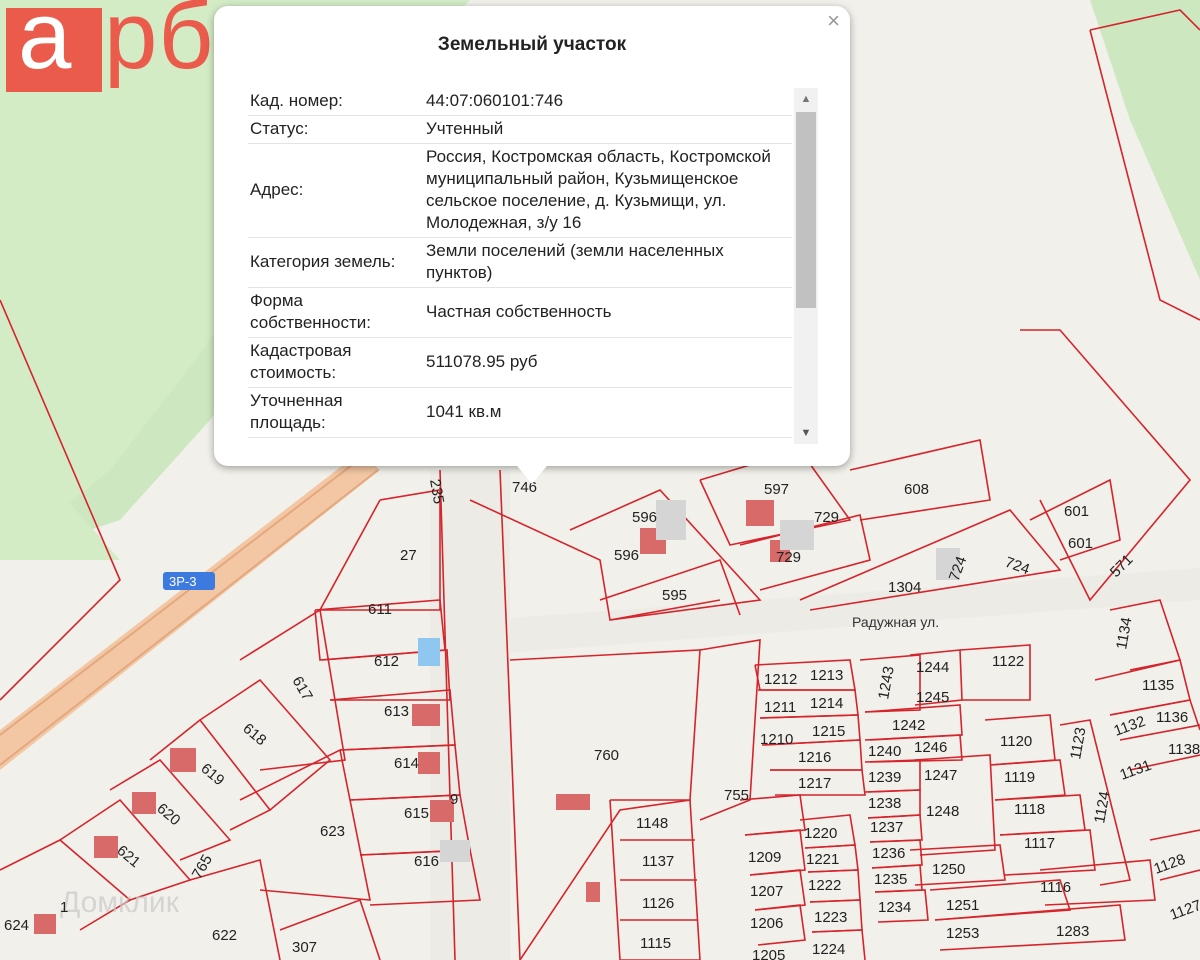 The image size is (1200, 960). What do you see at coordinates (655, 943) in the screenshot?
I see `plot-number-label: 1115` at bounding box center [655, 943].